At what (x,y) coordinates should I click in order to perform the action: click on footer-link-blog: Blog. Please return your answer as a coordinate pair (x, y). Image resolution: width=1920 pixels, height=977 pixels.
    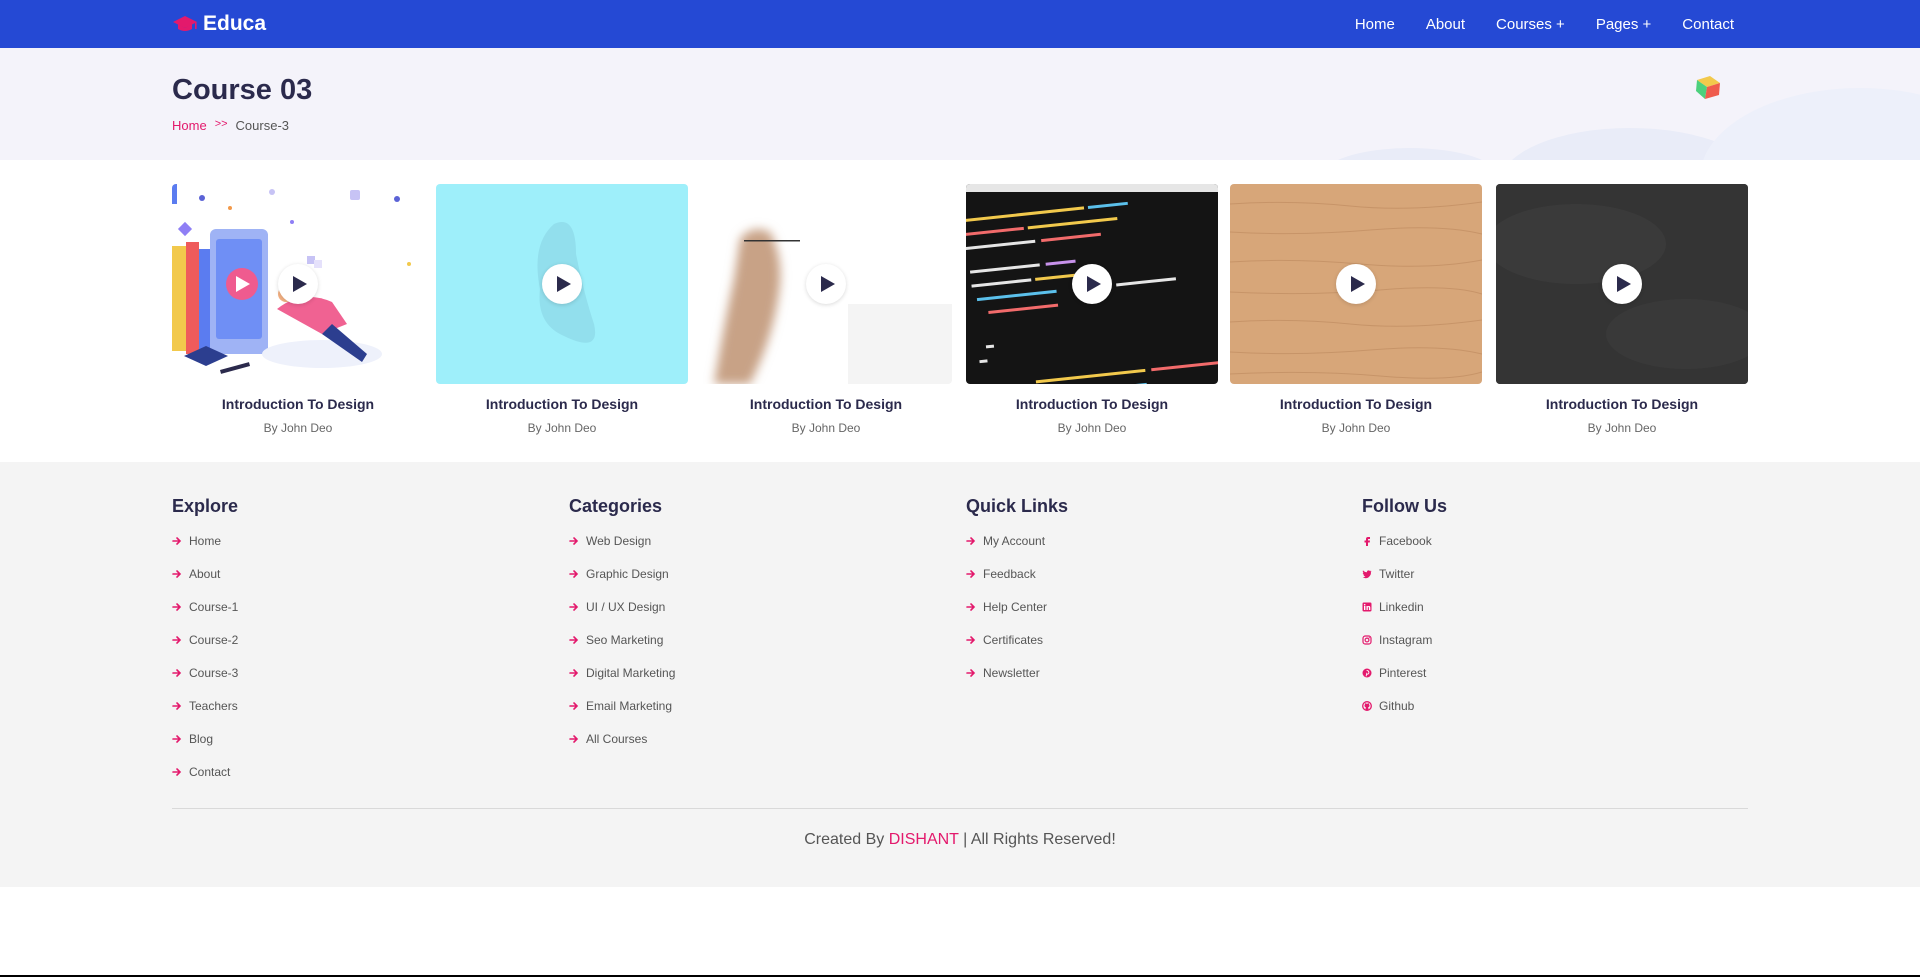
    Looking at the image, I should click on (205, 748).